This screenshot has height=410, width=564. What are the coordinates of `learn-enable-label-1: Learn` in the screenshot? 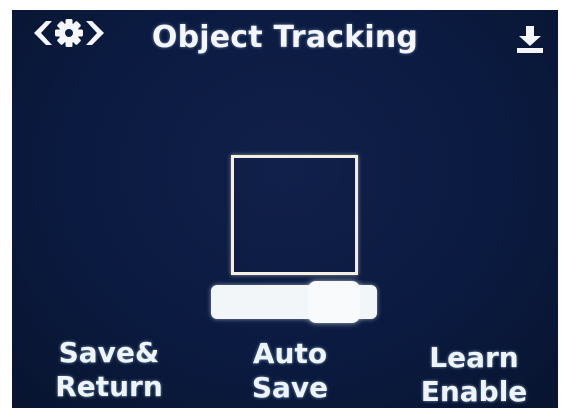 It's located at (474, 357).